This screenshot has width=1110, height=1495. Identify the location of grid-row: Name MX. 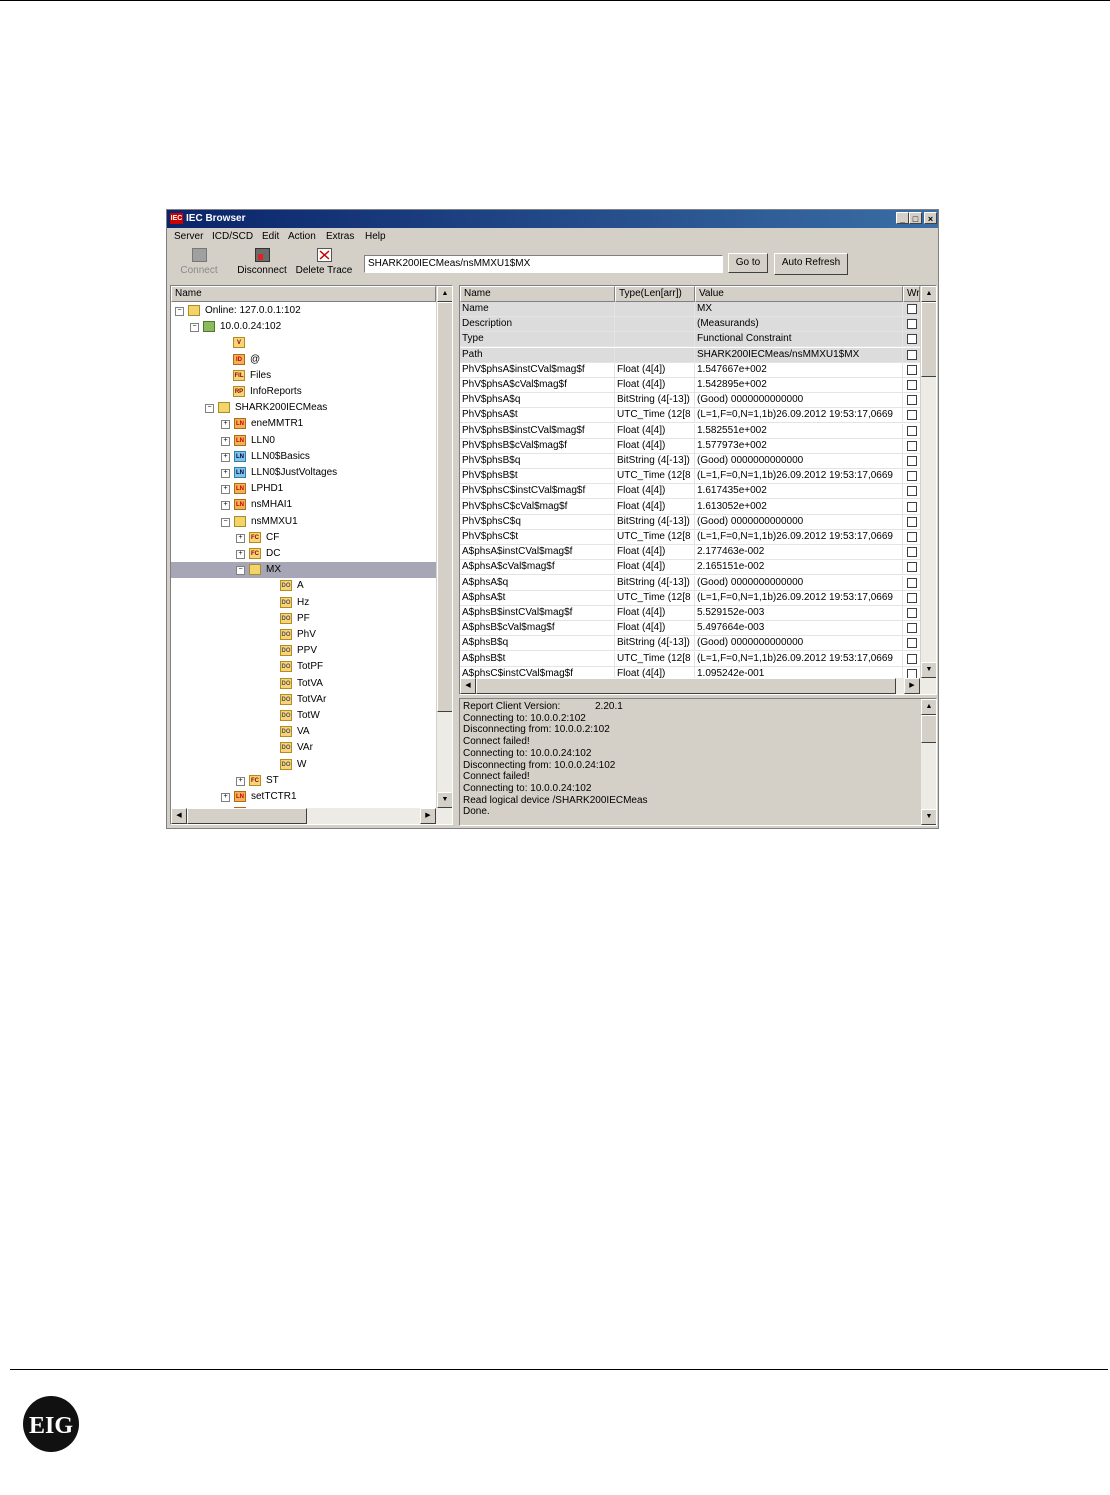
(690, 309).